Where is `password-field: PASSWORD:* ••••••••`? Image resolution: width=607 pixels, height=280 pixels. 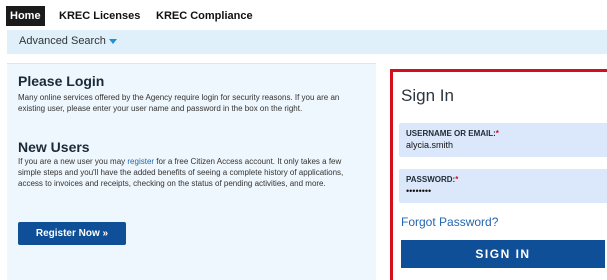 password-field: PASSWORD:* •••••••• is located at coordinates (503, 186).